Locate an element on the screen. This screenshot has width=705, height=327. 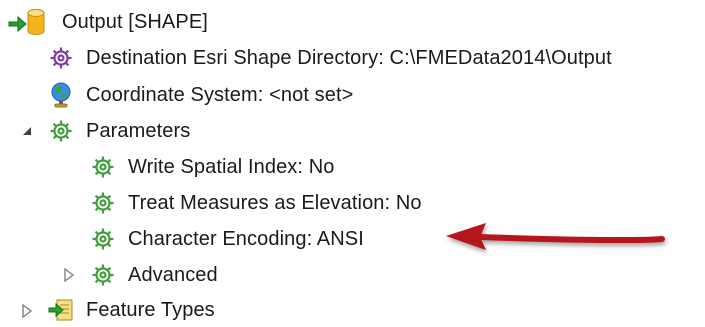
advanced-label: Advanced is located at coordinates (173, 274).